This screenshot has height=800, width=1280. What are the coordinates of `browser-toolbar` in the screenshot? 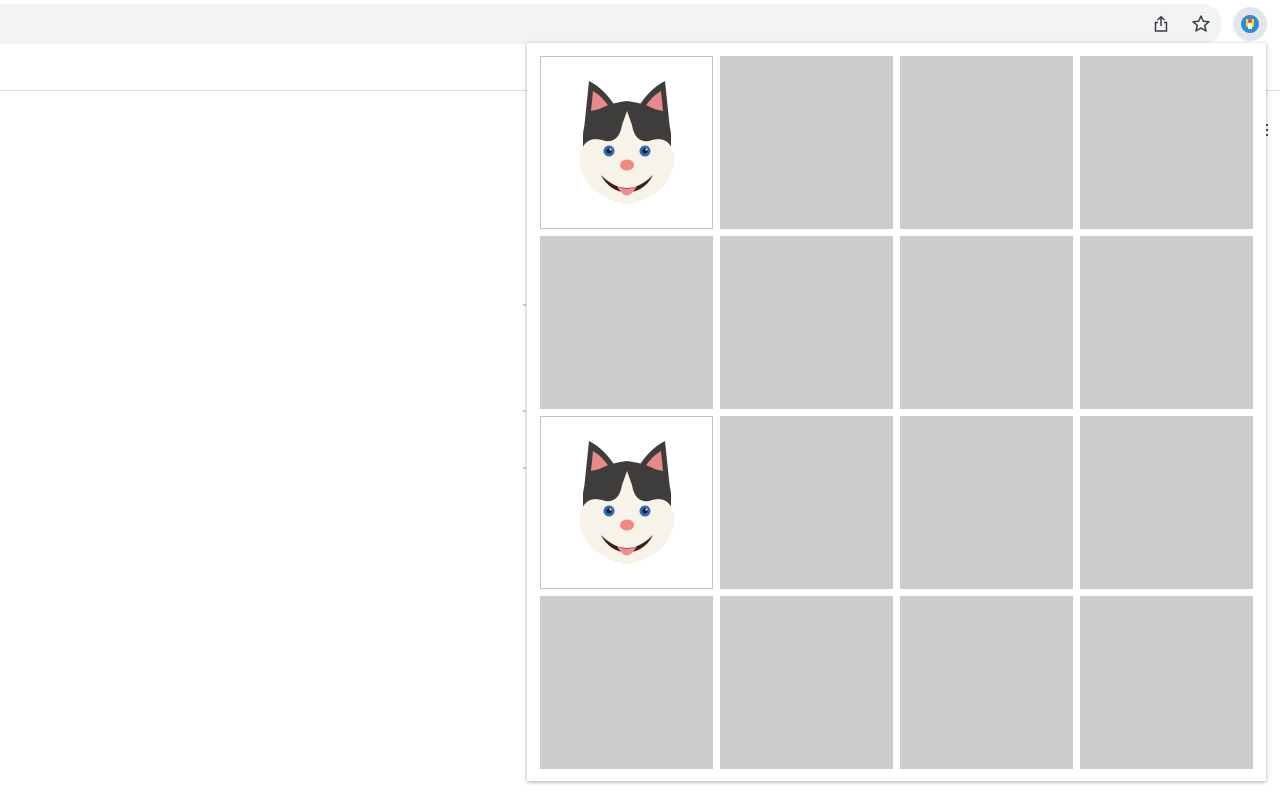 It's located at (640, 23).